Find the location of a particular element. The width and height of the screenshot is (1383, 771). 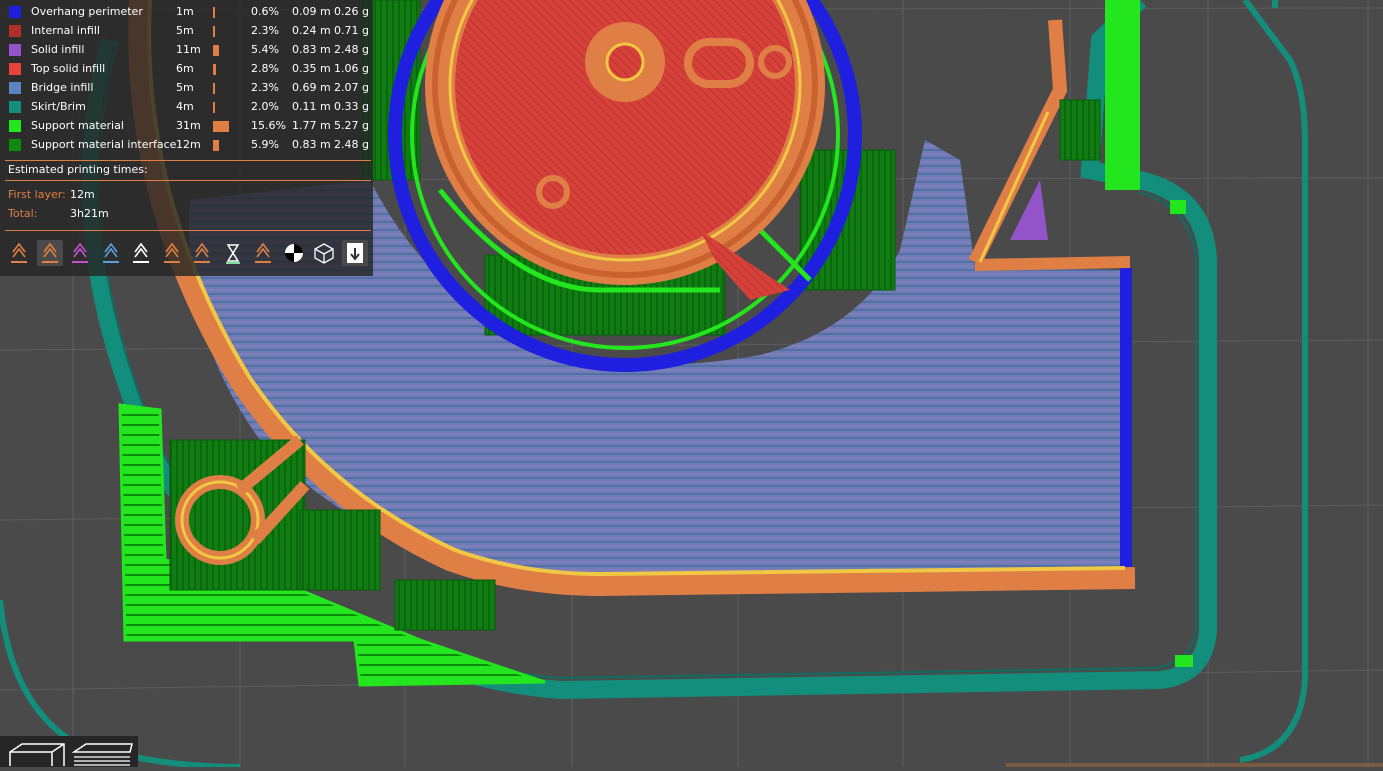

feature-time: 11m is located at coordinates (188, 49).